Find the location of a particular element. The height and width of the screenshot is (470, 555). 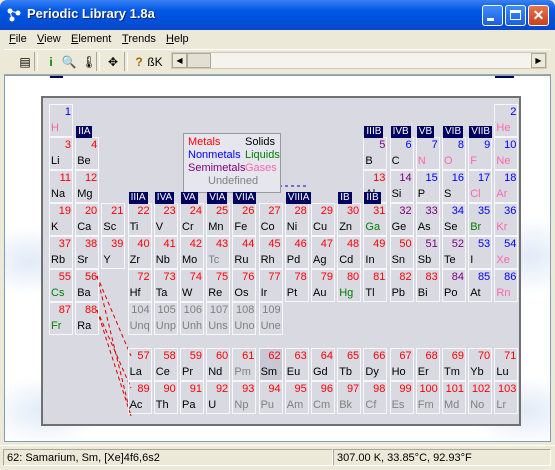

element-cell-cd: 48 Cd is located at coordinates (349, 252).